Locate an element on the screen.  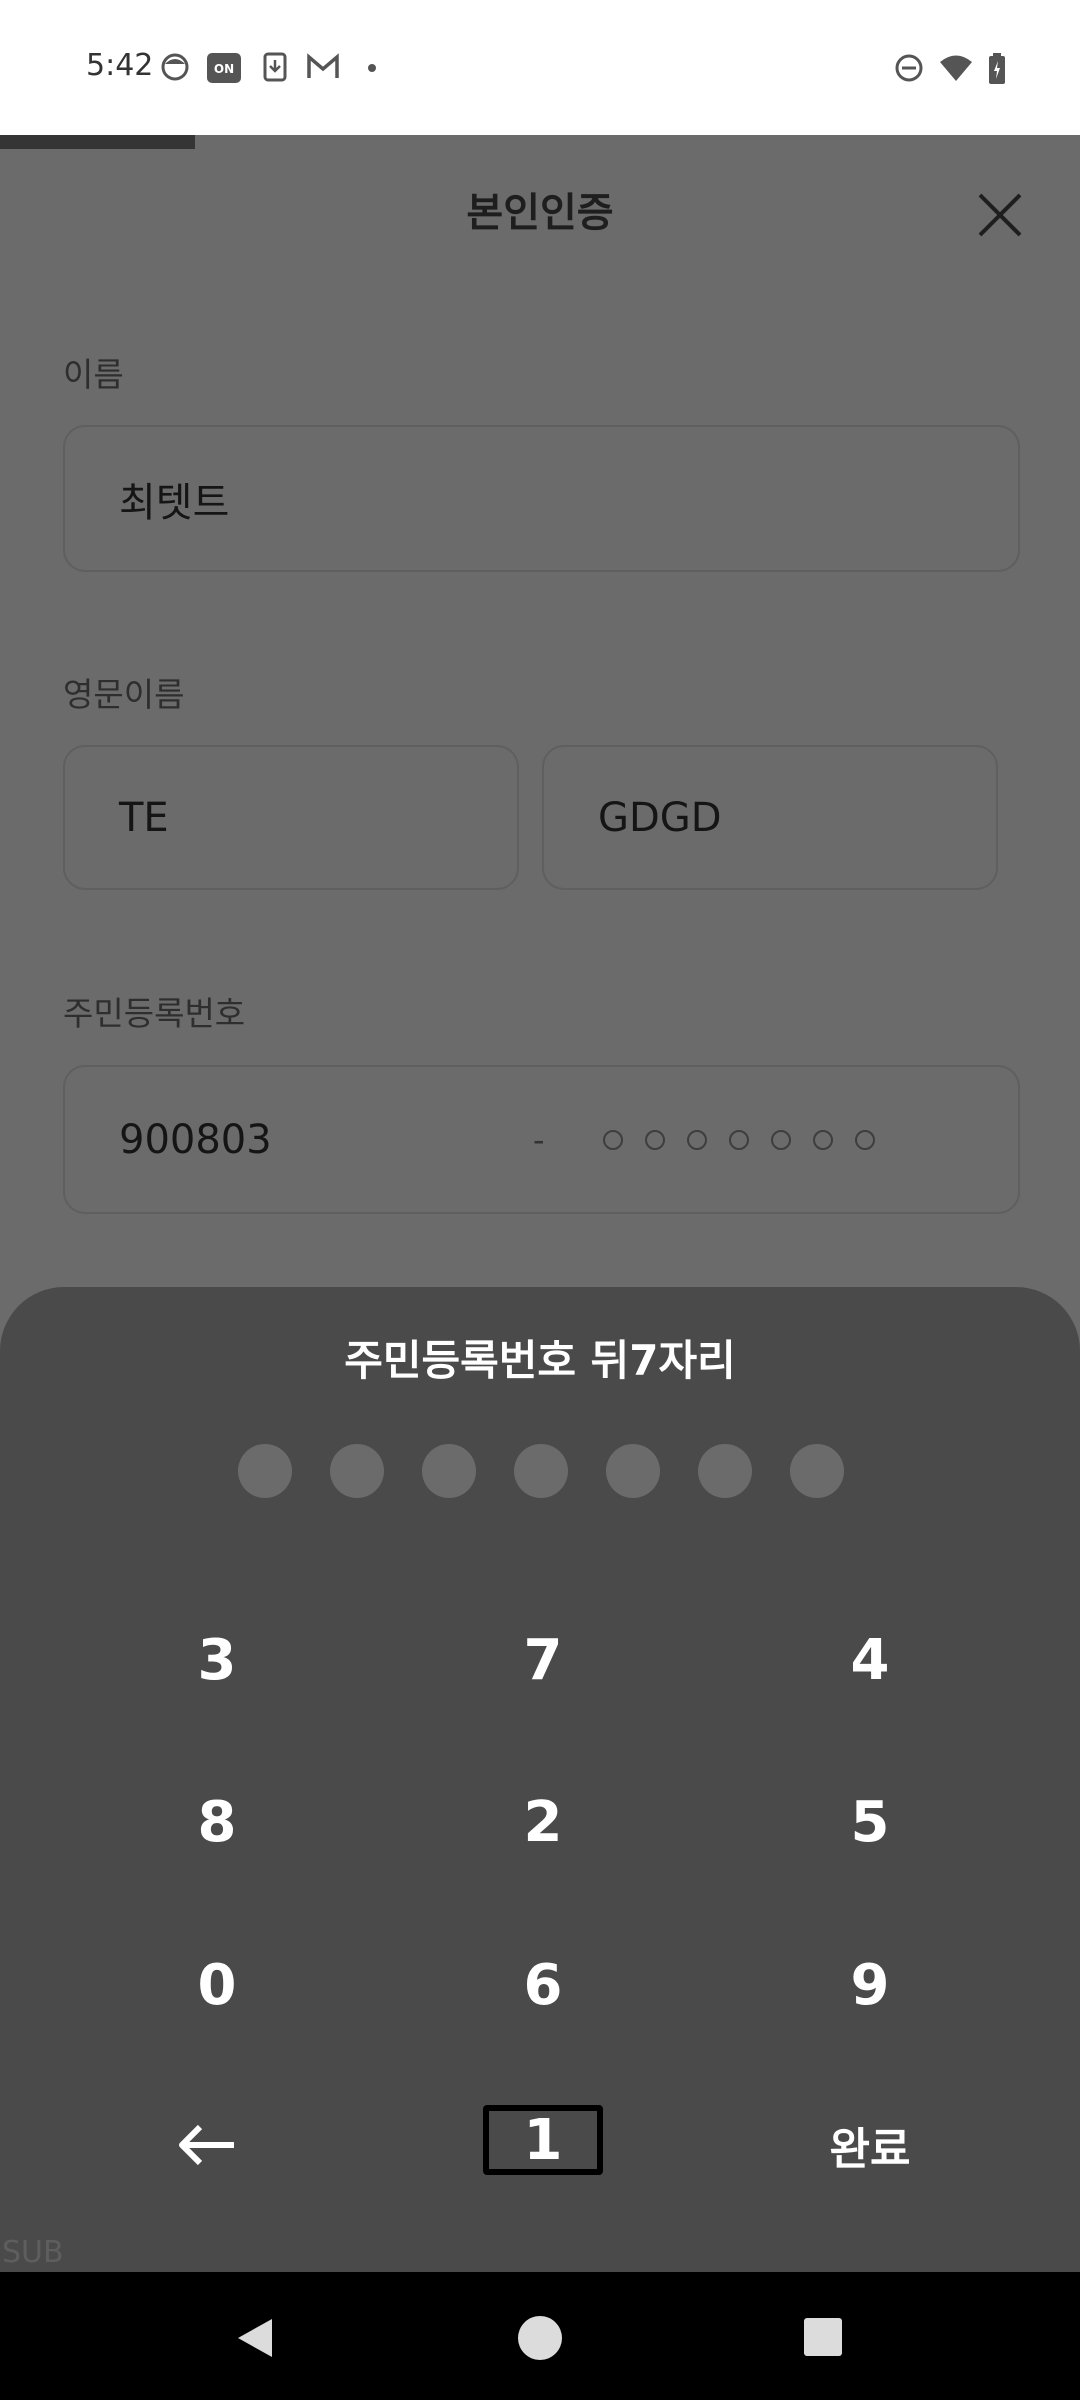
rrn-field: 900803 - is located at coordinates (541, 1139).